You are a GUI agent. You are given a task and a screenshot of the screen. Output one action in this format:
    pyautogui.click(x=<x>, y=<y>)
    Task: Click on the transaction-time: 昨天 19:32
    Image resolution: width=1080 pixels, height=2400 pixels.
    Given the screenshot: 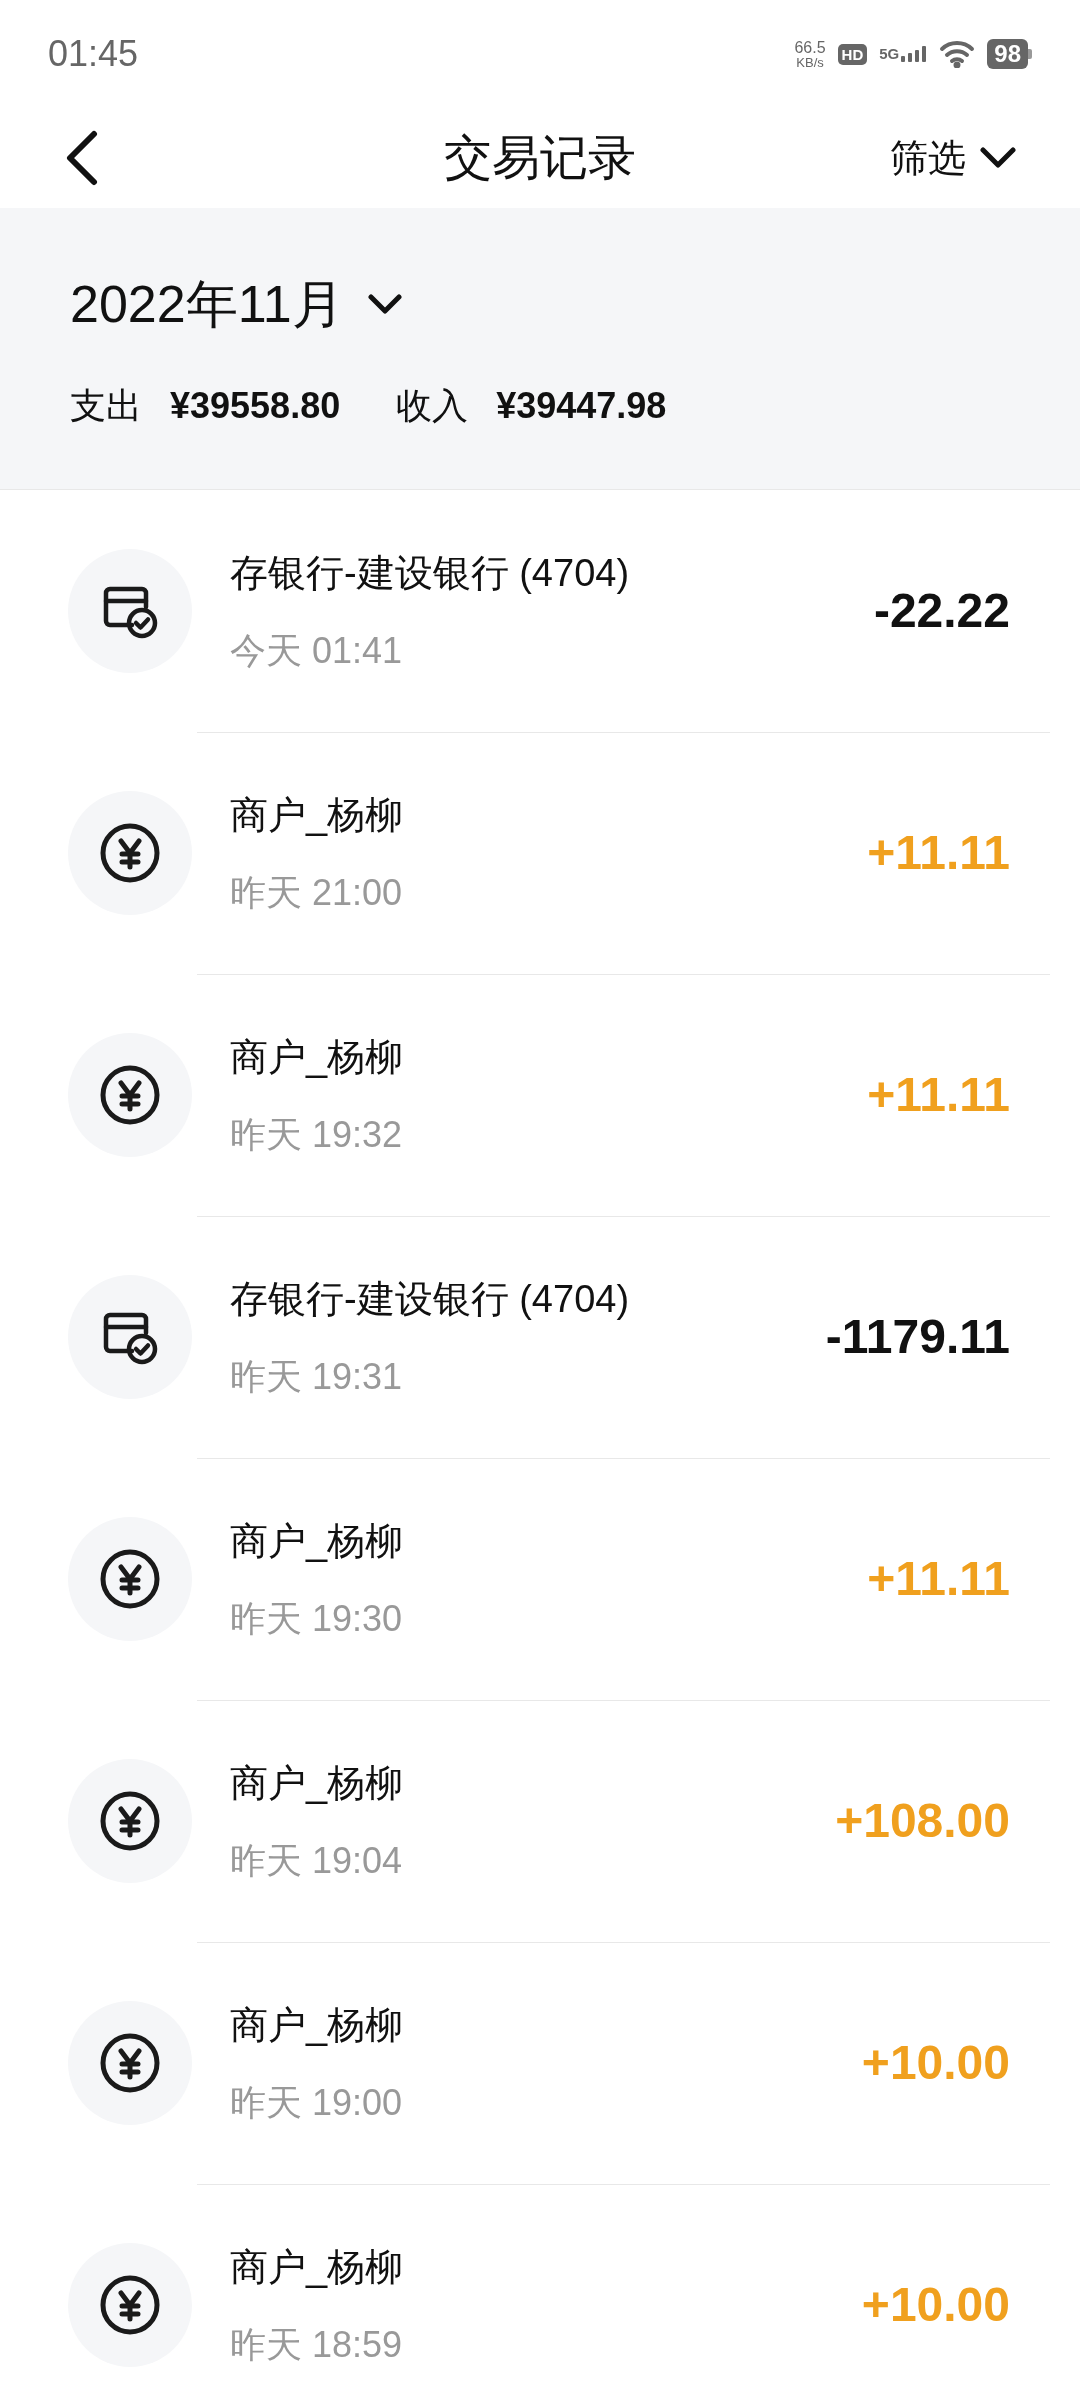 What is the action you would take?
    pyautogui.click(x=317, y=1134)
    